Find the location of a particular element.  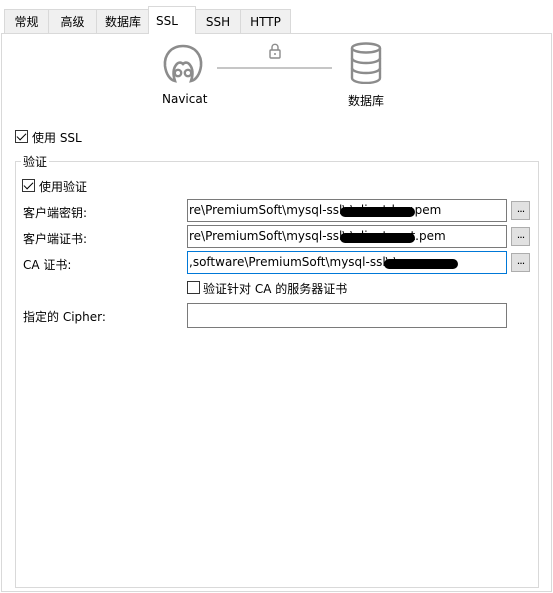

client-cert-label: 客户端证书: is located at coordinates (55, 239).